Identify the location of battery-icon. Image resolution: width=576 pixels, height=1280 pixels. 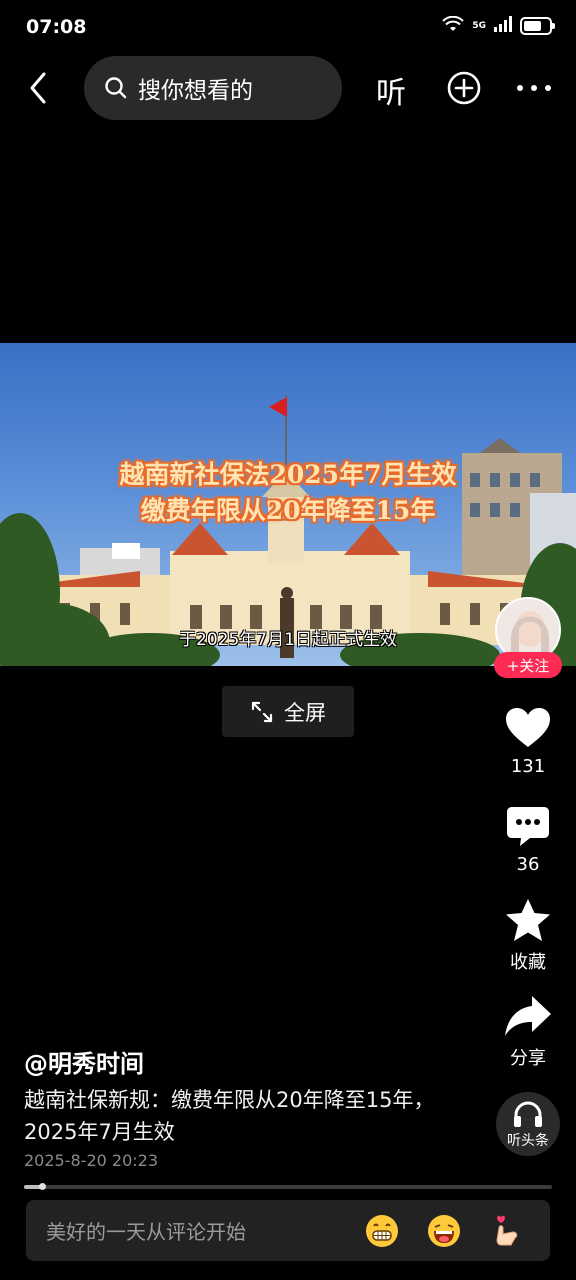
(537, 26).